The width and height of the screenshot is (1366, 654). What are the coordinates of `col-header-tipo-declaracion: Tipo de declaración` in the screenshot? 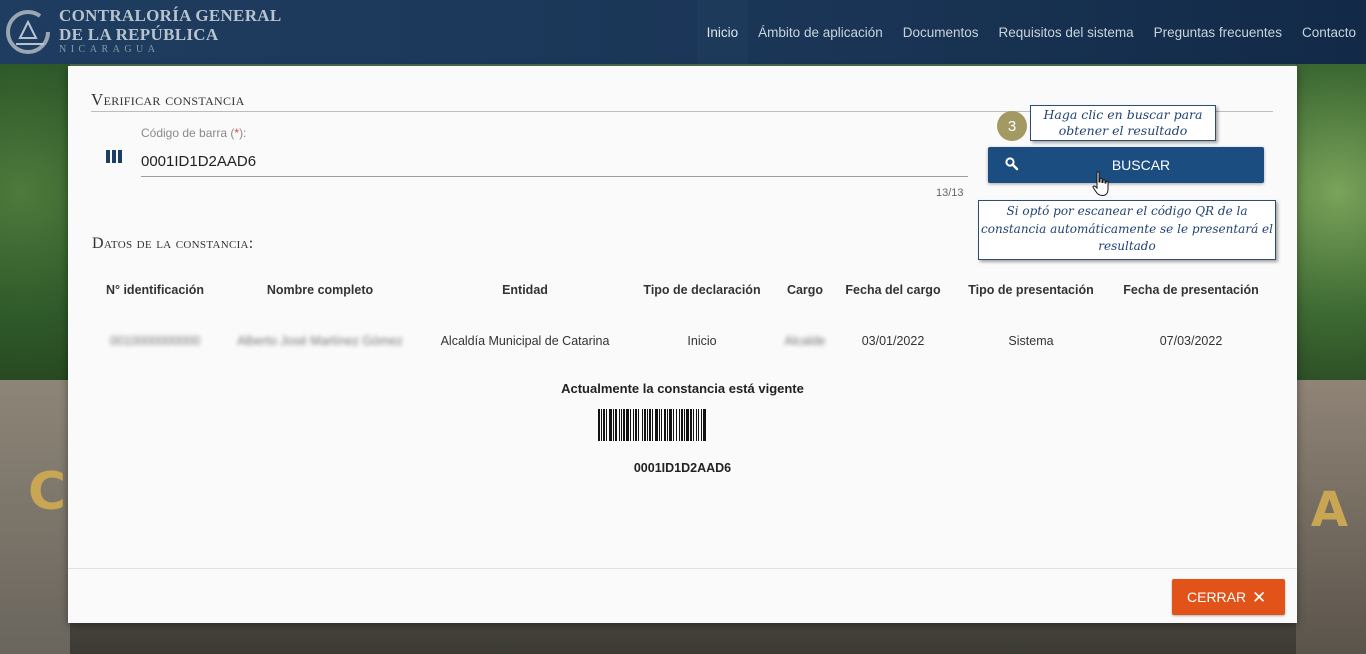 It's located at (702, 290).